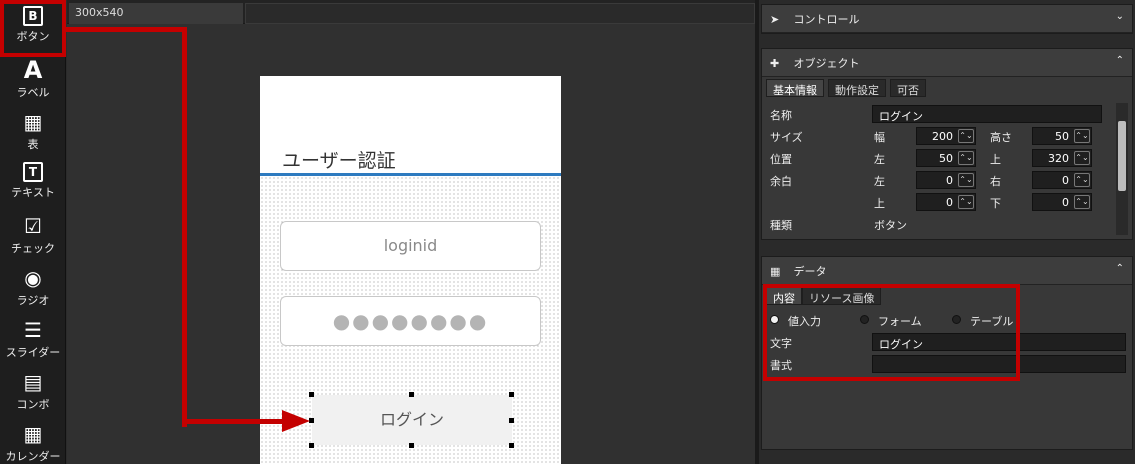 This screenshot has height=464, width=1135. Describe the element at coordinates (947, 87) in the screenshot. I see `object-tabs: 基本情報 動作設定 可否` at that location.